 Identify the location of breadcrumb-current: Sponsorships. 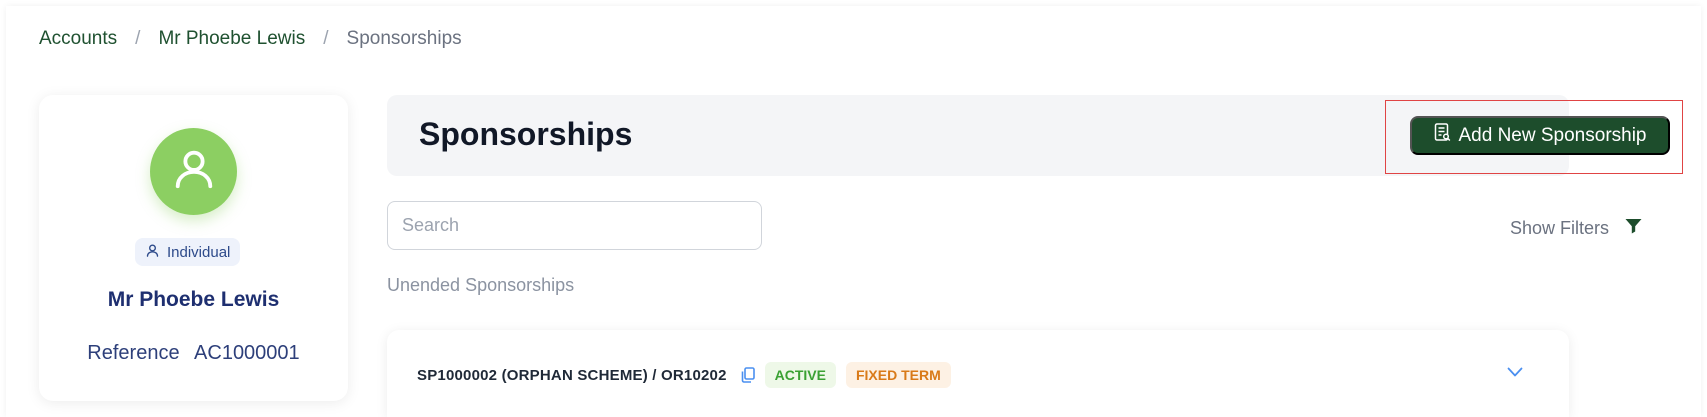
(404, 38).